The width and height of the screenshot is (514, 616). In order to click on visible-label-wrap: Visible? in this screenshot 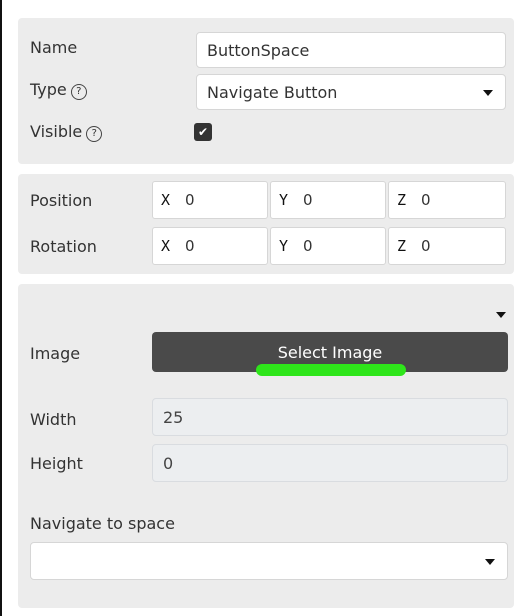, I will do `click(66, 132)`.